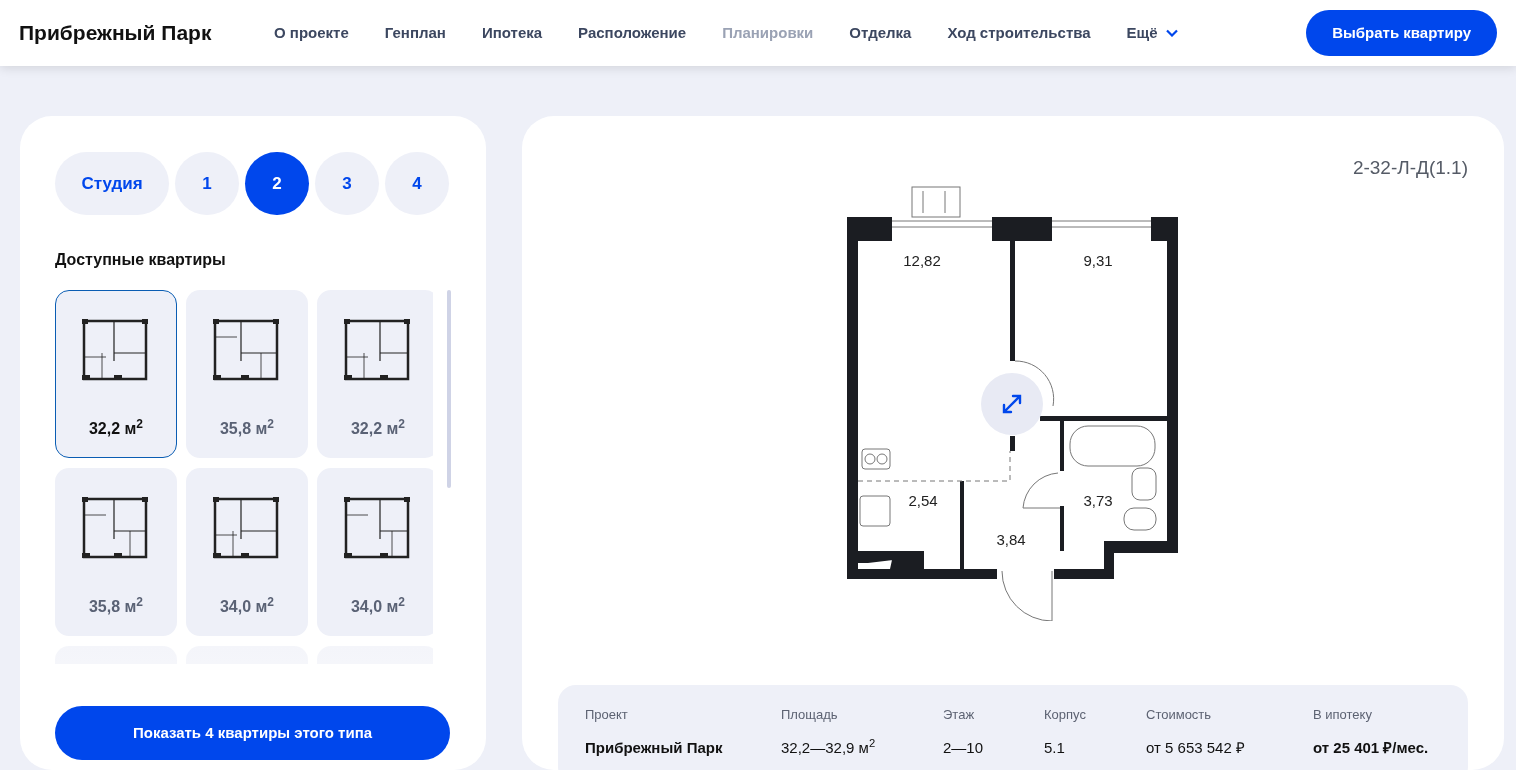 The height and width of the screenshot is (770, 1516). I want to click on info-value: от 25 401 ₽/мес., so click(1371, 747).